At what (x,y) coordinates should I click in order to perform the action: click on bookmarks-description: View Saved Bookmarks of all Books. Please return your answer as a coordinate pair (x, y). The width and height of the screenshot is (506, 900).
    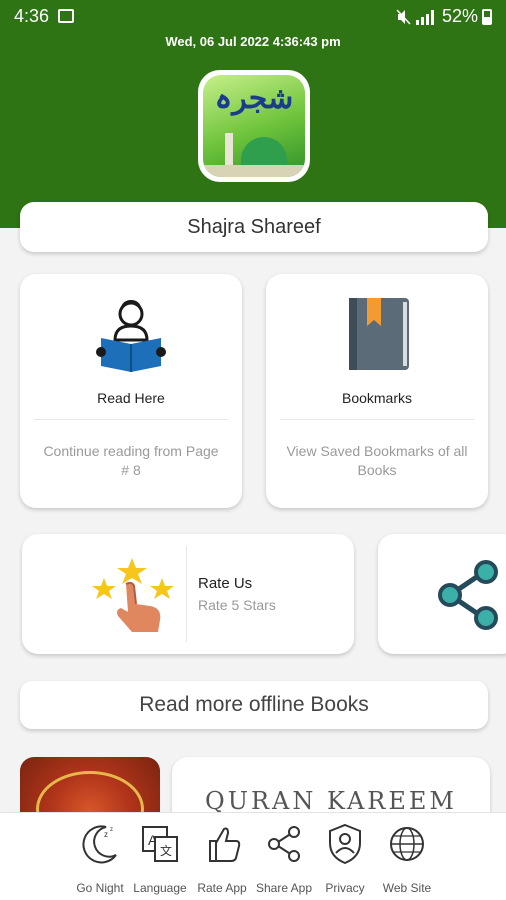
    Looking at the image, I should click on (377, 460).